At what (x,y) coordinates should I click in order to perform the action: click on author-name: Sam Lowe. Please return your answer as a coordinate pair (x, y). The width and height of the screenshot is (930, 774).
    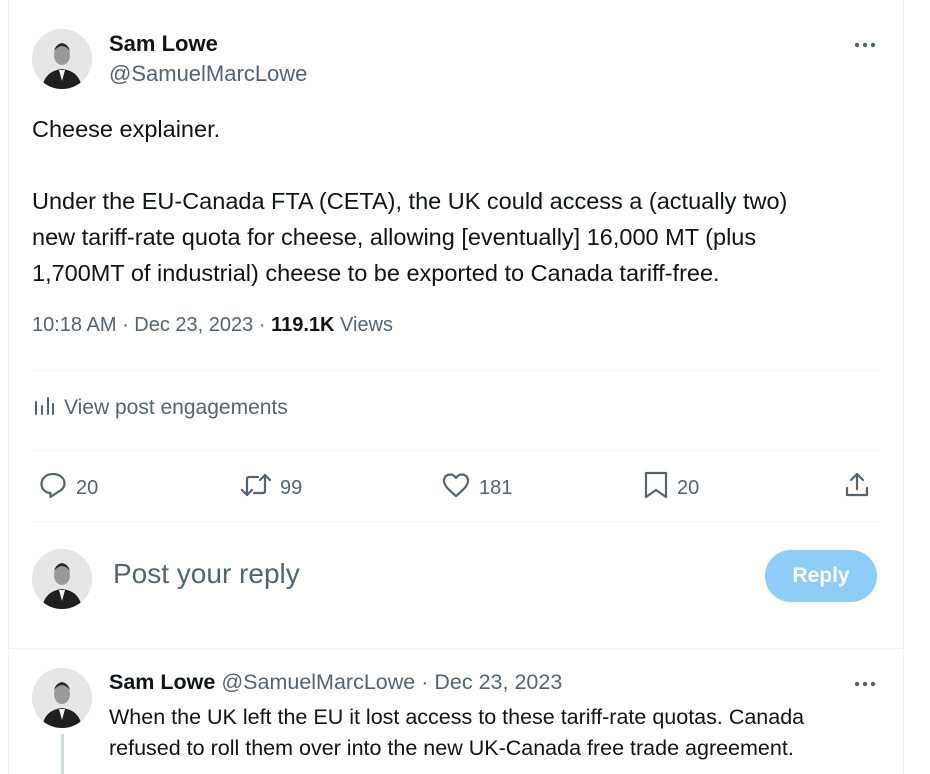
    Looking at the image, I should click on (163, 44).